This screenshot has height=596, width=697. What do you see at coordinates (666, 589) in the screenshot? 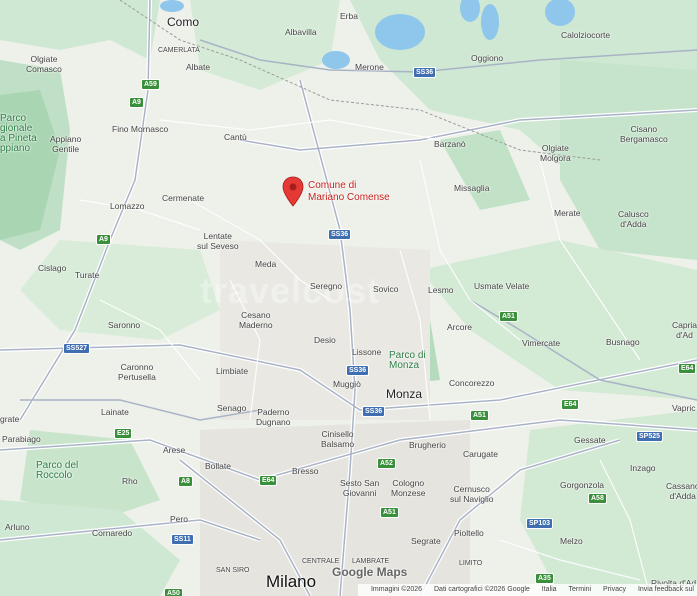
I see `feedback-link: Invia feedback sul` at bounding box center [666, 589].